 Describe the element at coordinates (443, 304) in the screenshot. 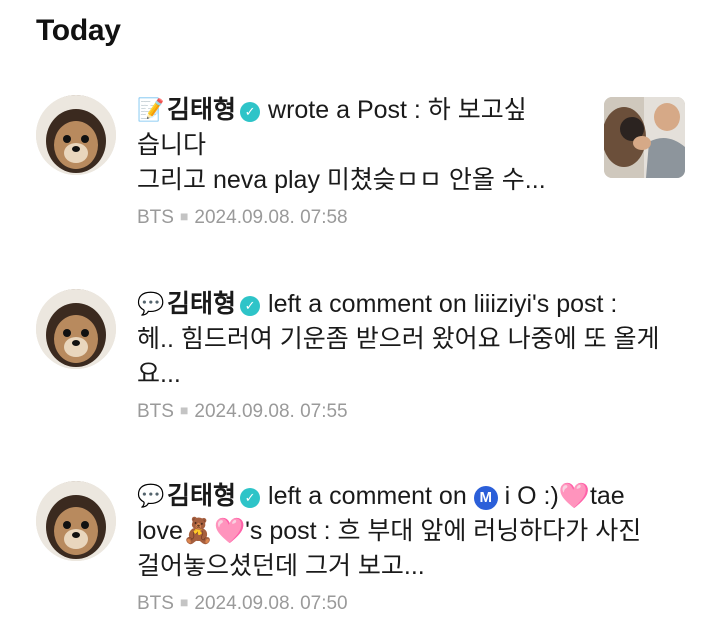

I see `notification-text: left a comment on liiiziyi's post :` at that location.